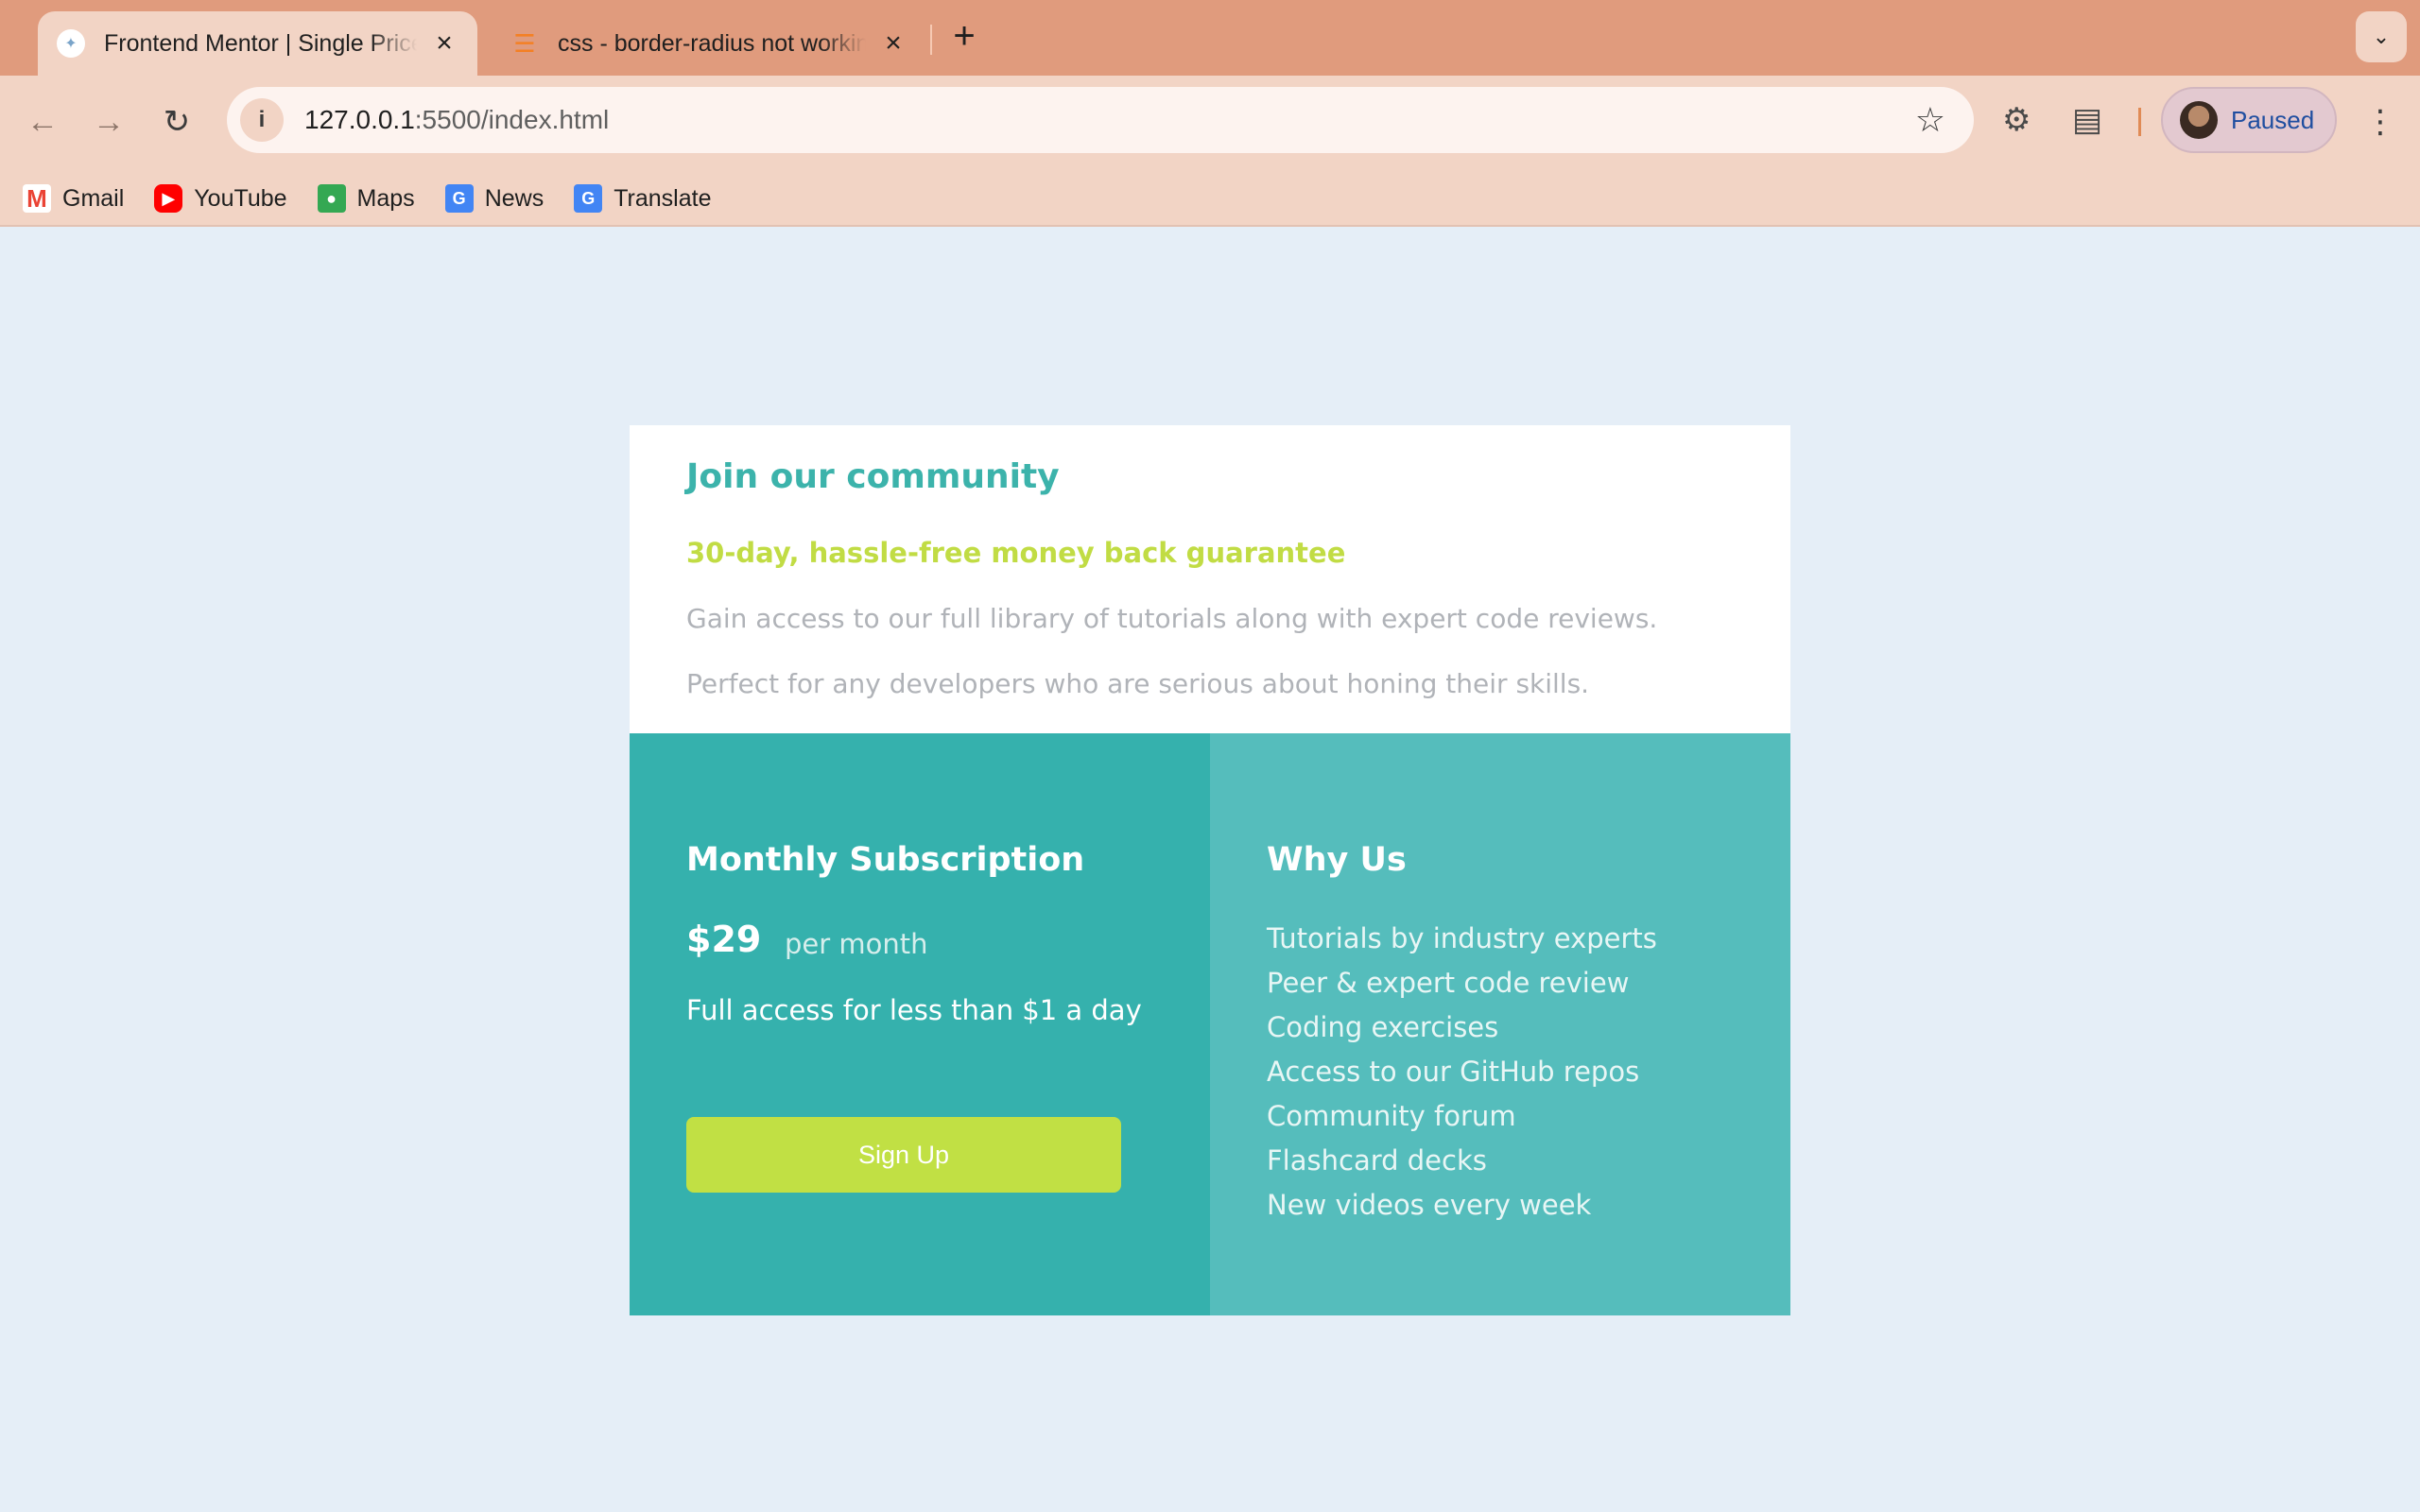 Image resolution: width=2420 pixels, height=1512 pixels. I want to click on card-title: Join our community, so click(873, 476).